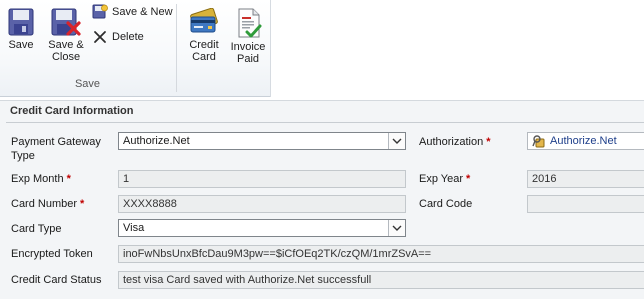 This screenshot has height=299, width=644. I want to click on exp-month-field: 1, so click(262, 179).